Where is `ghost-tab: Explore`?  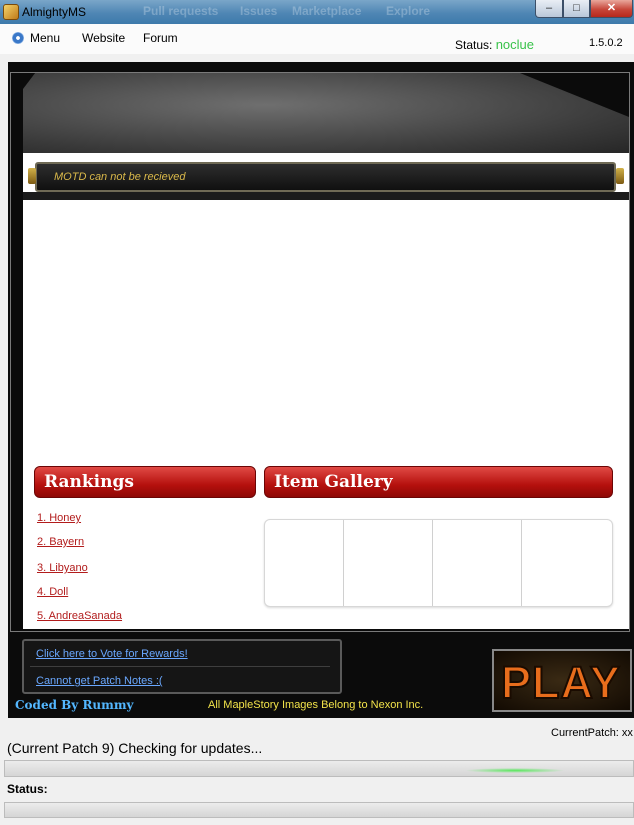
ghost-tab: Explore is located at coordinates (408, 11).